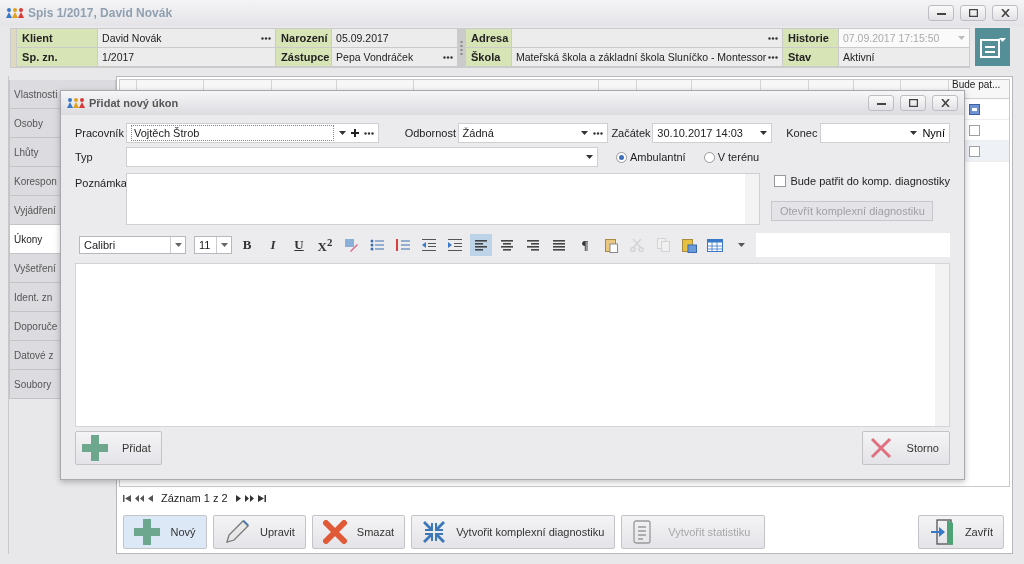 The image size is (1024, 564). I want to click on field-label: Konec, so click(802, 133).